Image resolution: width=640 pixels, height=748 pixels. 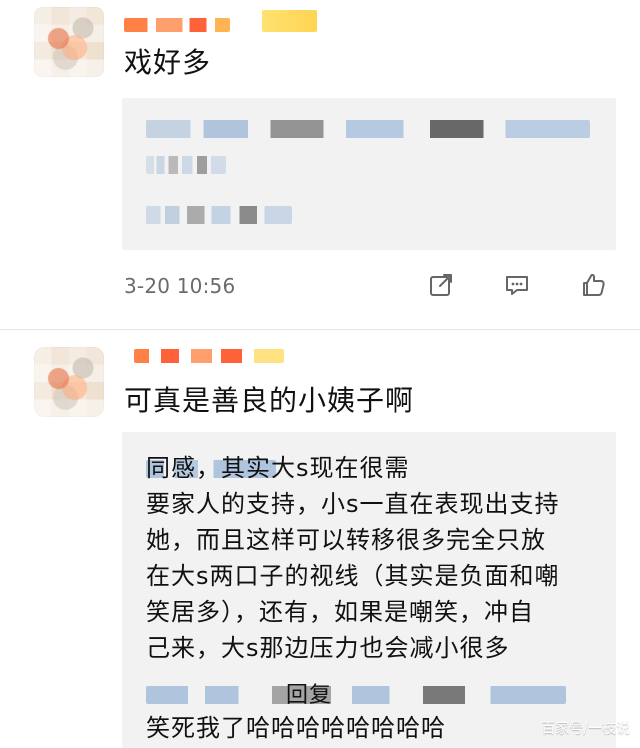 I want to click on like-icon, so click(x=593, y=287).